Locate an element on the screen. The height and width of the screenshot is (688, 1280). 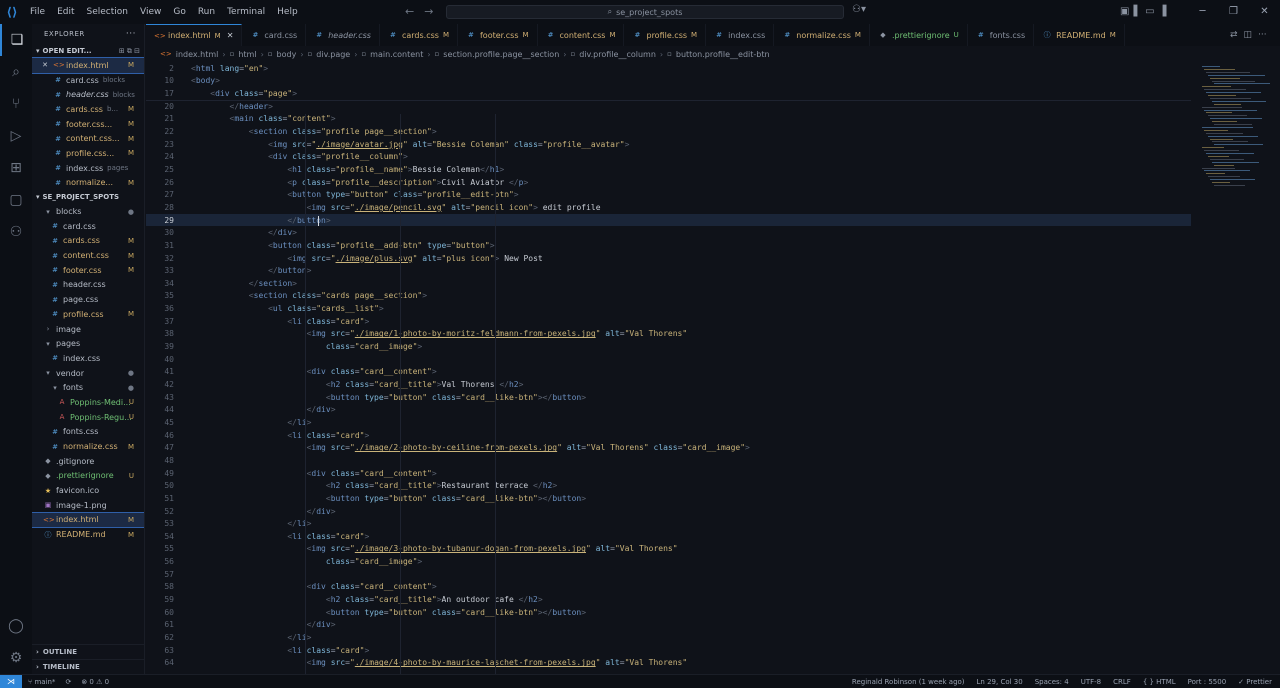
code-line: 48 is located at coordinates (668, 460).